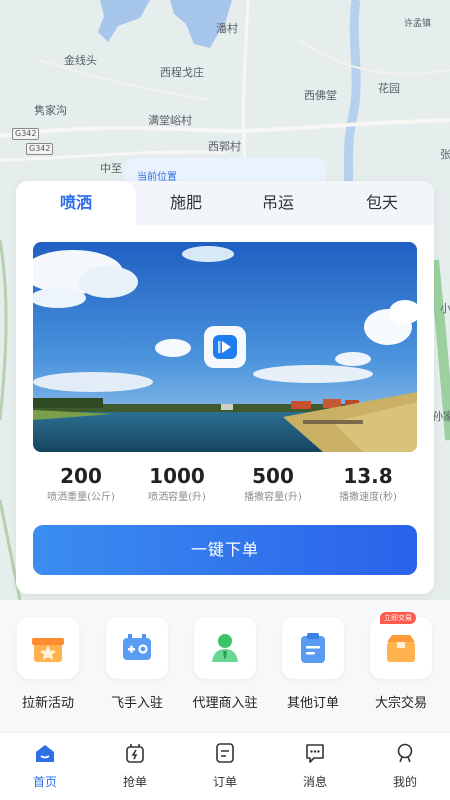  I want to click on stat-spread-capacity: 500 播撒容量(升), so click(273, 484).